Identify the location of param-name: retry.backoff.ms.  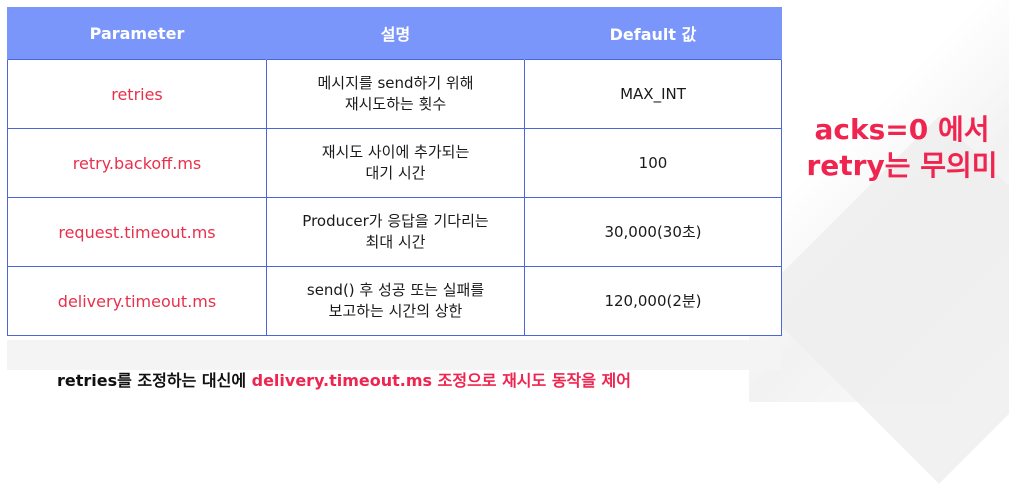
(137, 163).